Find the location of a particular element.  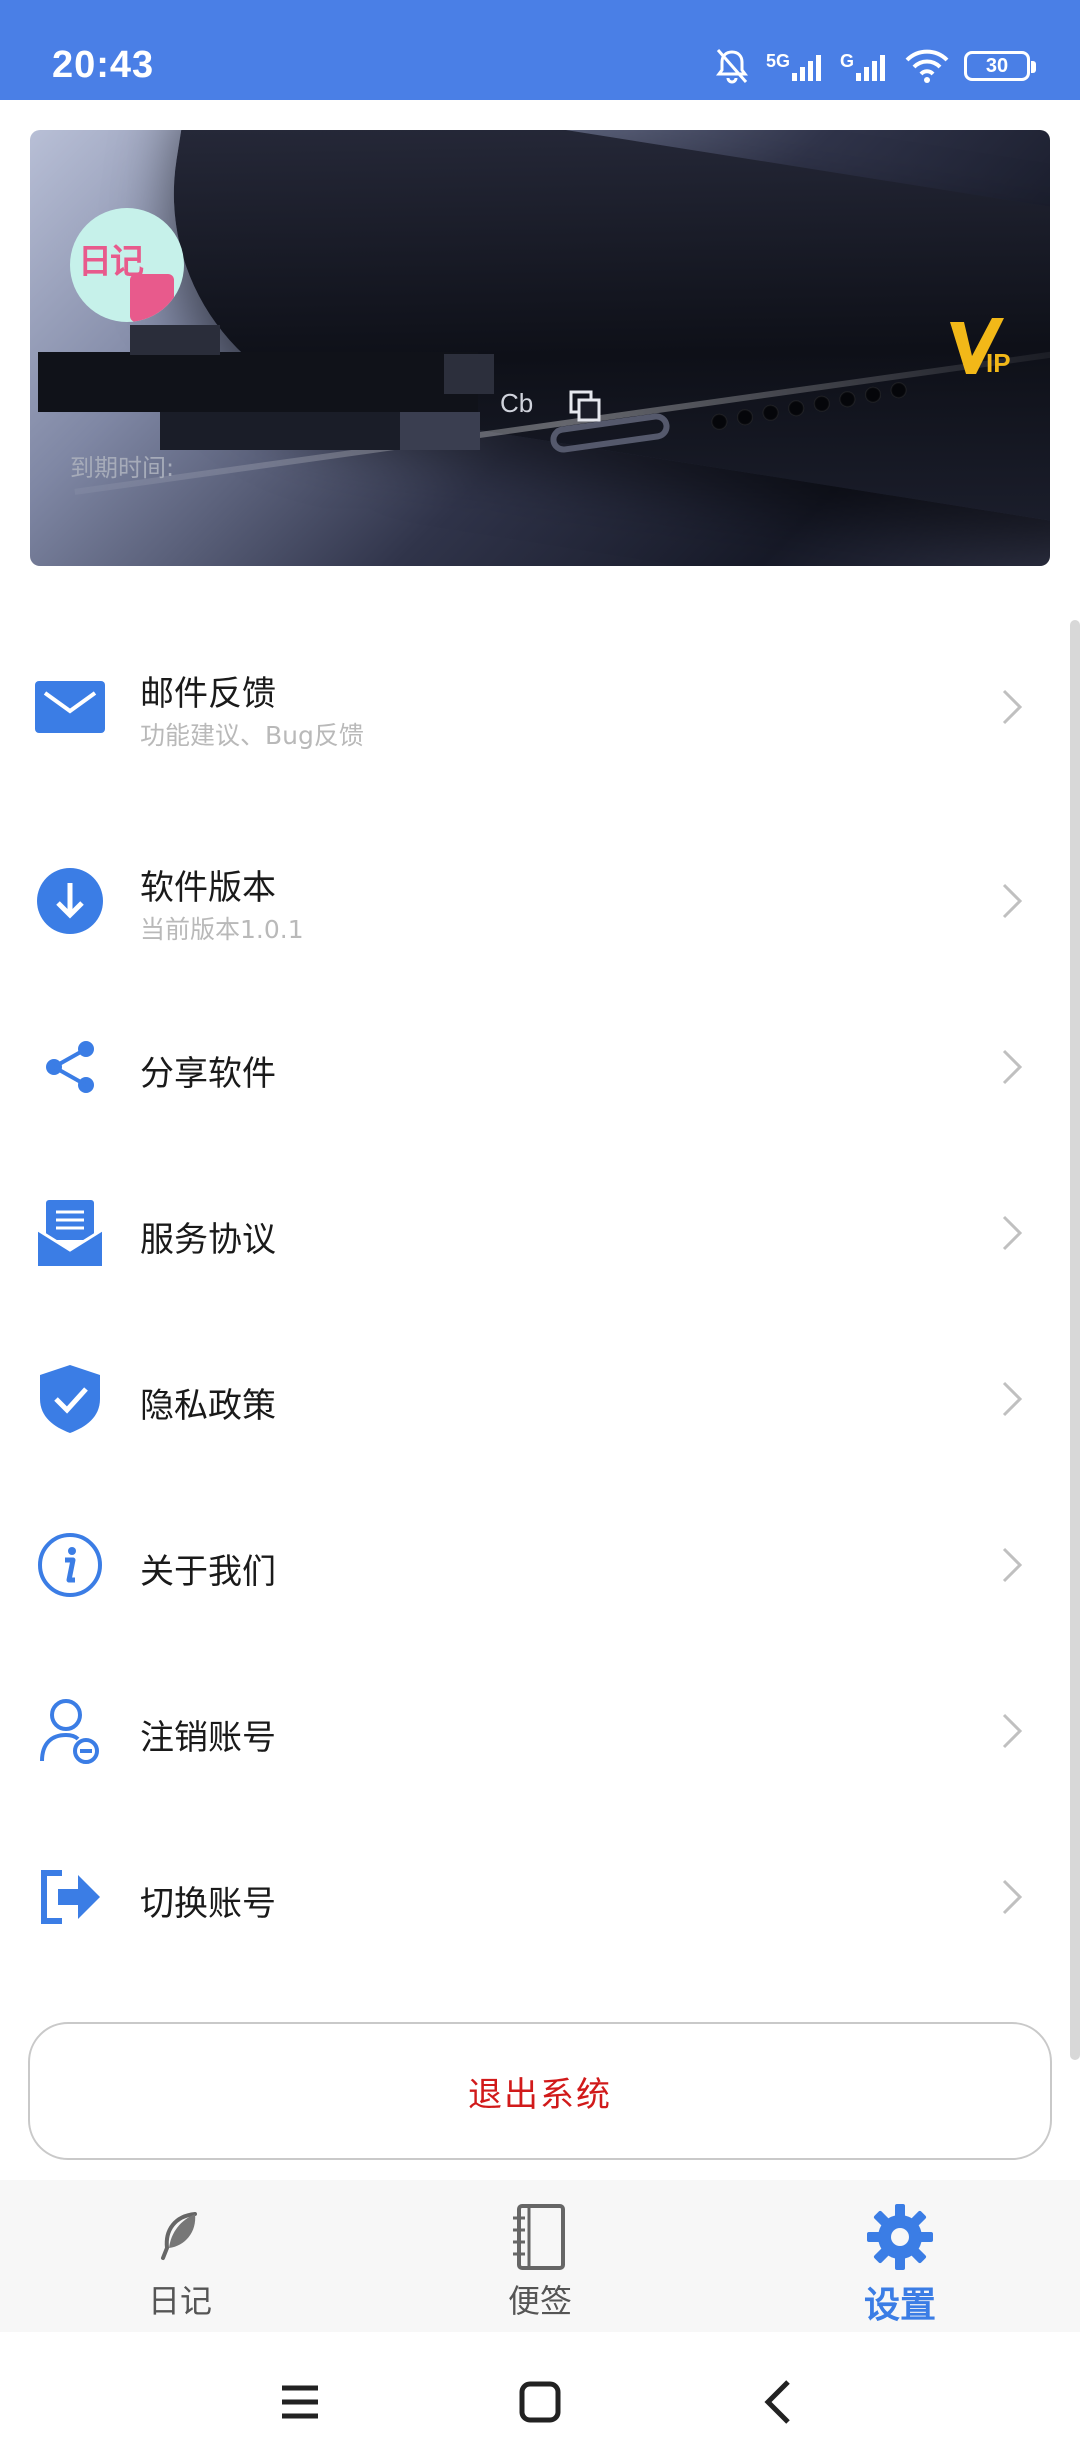

signal-5g-label: 5G is located at coordinates (777, 61).